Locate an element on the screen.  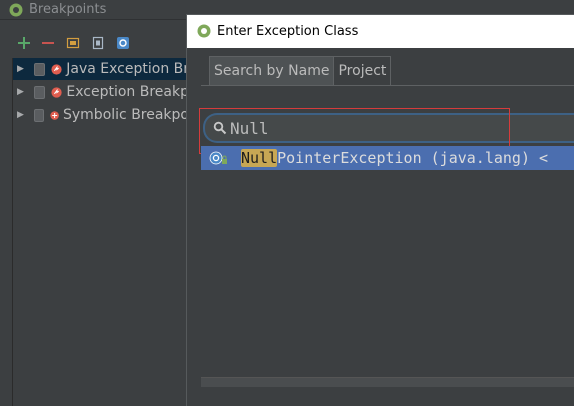
group-by-package-button is located at coordinates (123, 43).